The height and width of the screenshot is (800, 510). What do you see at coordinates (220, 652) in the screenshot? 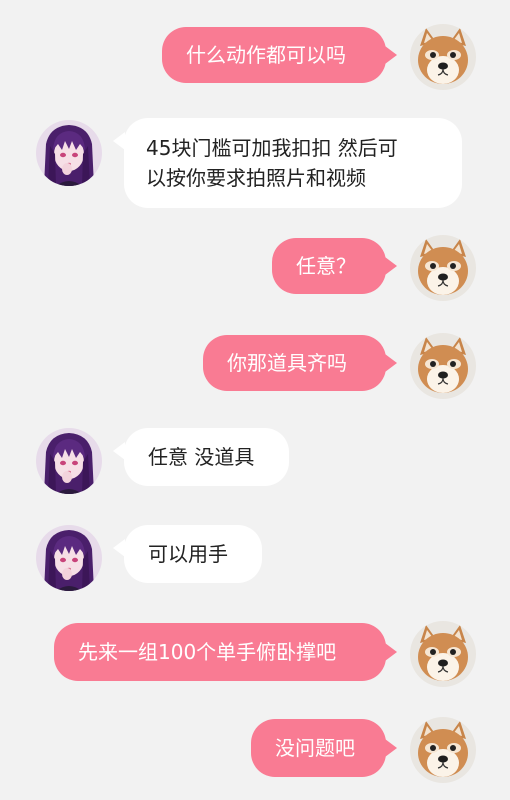
I see `message-bubble-sent: 先来一组100个单手俯卧撑吧` at bounding box center [220, 652].